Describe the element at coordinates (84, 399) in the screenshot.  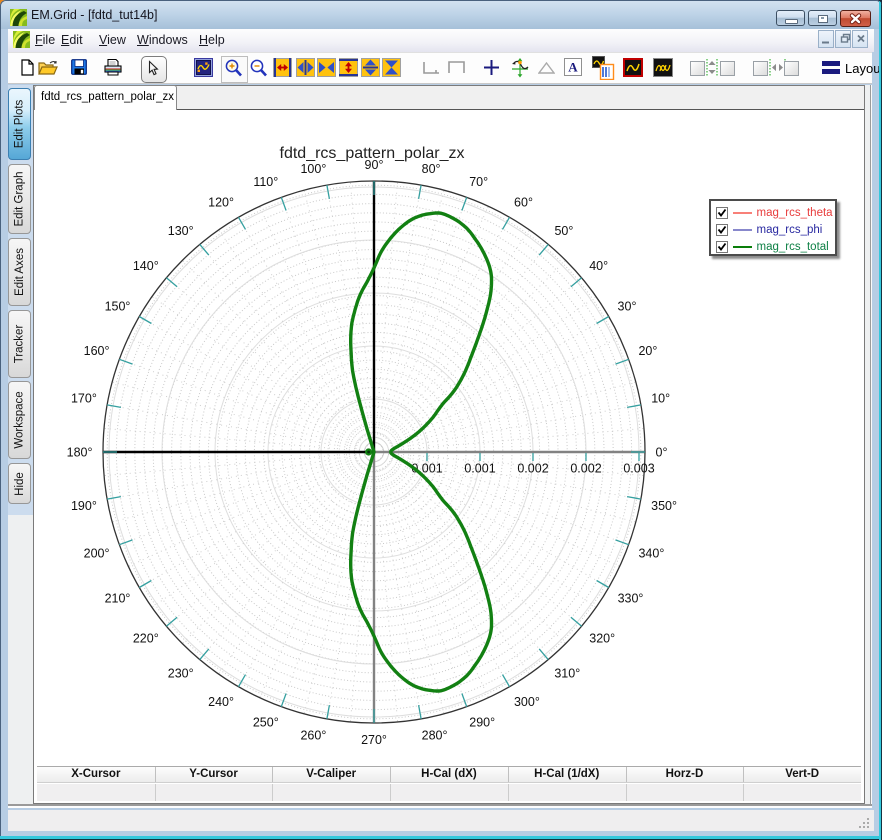
I see `svg-text: 170°` at that location.